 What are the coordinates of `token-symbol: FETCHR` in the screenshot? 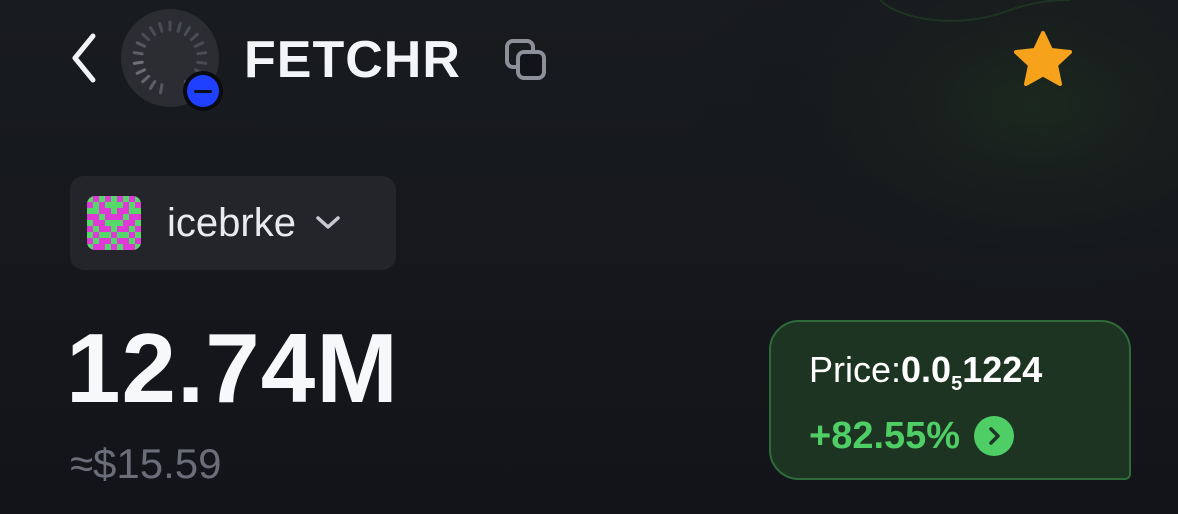 It's located at (352, 60).